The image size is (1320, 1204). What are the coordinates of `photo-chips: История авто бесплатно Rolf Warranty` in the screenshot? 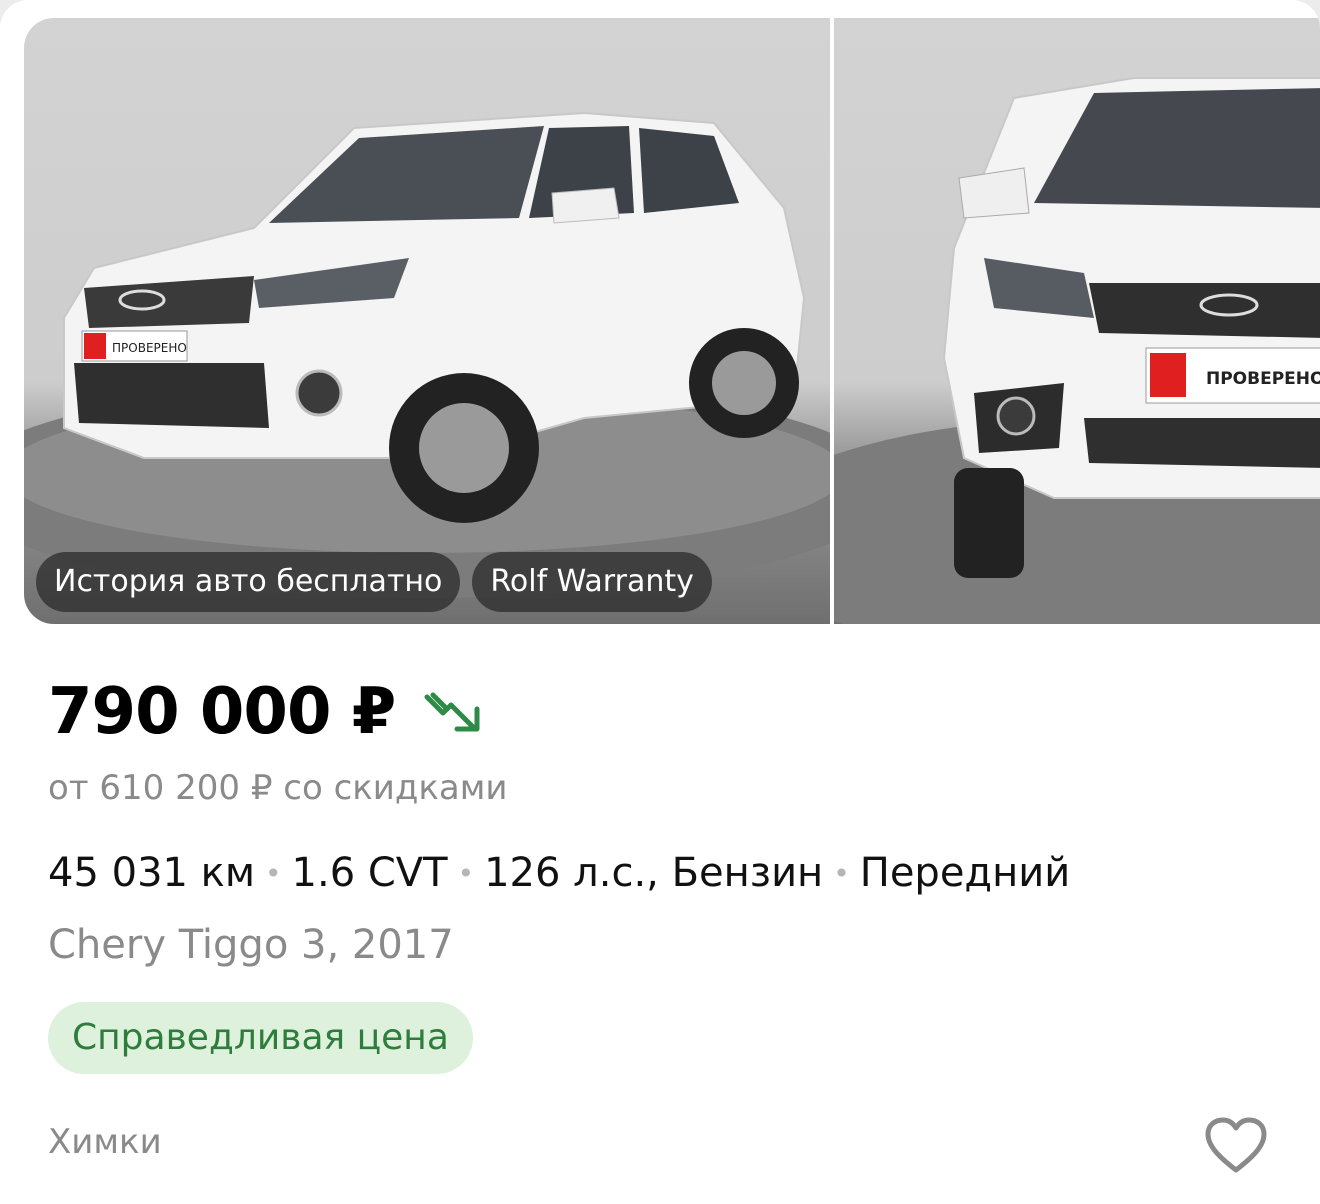 It's located at (374, 582).